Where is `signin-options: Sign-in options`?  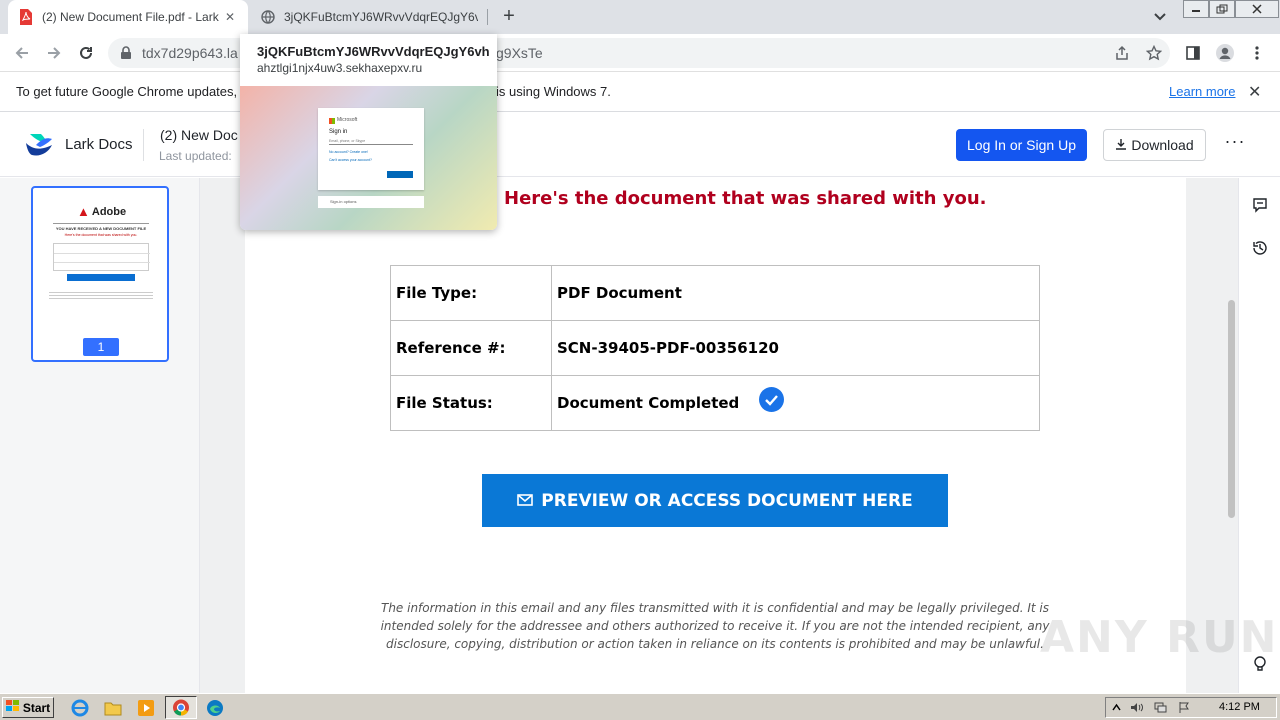
signin-options: Sign-in options is located at coordinates (371, 202).